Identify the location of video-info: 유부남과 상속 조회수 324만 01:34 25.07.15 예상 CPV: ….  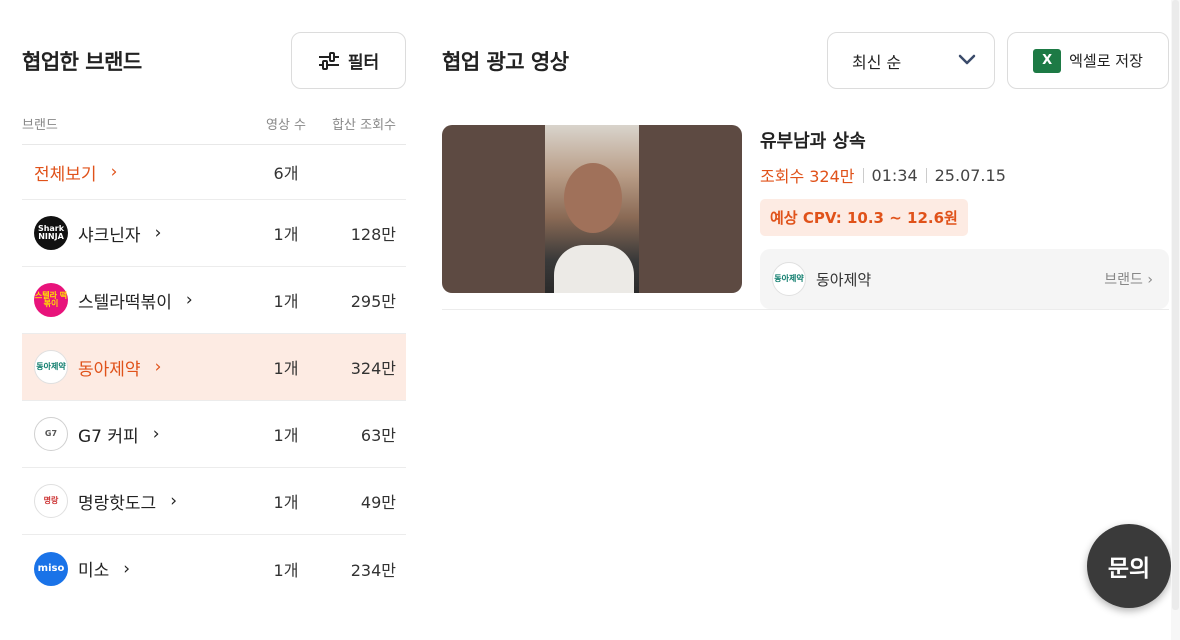
(964, 217).